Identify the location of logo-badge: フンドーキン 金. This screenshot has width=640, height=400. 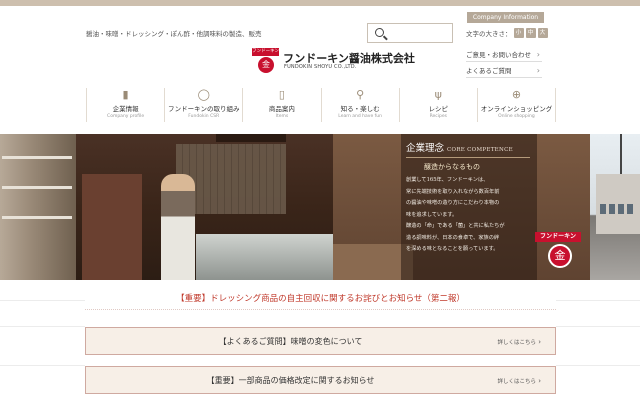
(265, 61).